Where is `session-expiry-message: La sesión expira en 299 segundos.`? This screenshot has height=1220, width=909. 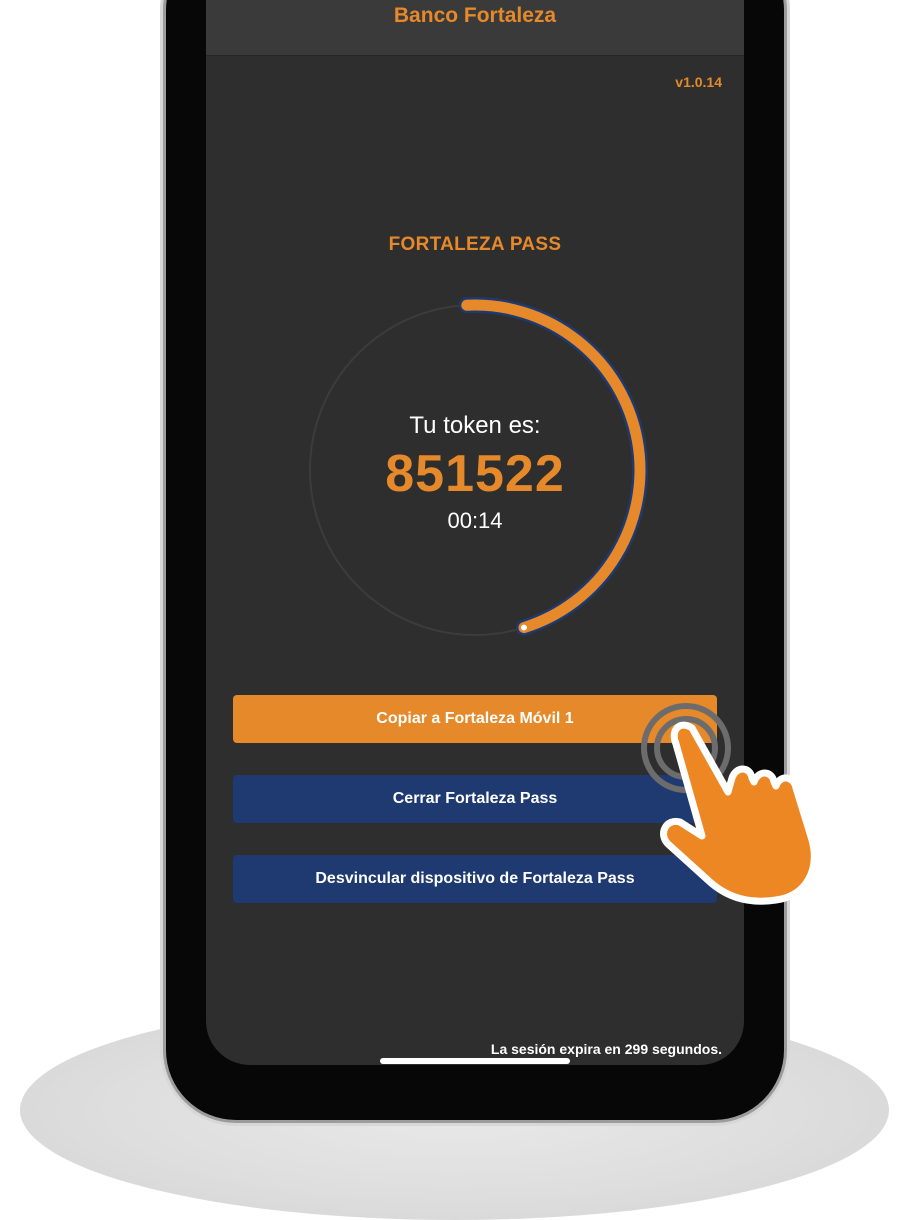 session-expiry-message: La sesión expira en 299 segundos. is located at coordinates (606, 1049).